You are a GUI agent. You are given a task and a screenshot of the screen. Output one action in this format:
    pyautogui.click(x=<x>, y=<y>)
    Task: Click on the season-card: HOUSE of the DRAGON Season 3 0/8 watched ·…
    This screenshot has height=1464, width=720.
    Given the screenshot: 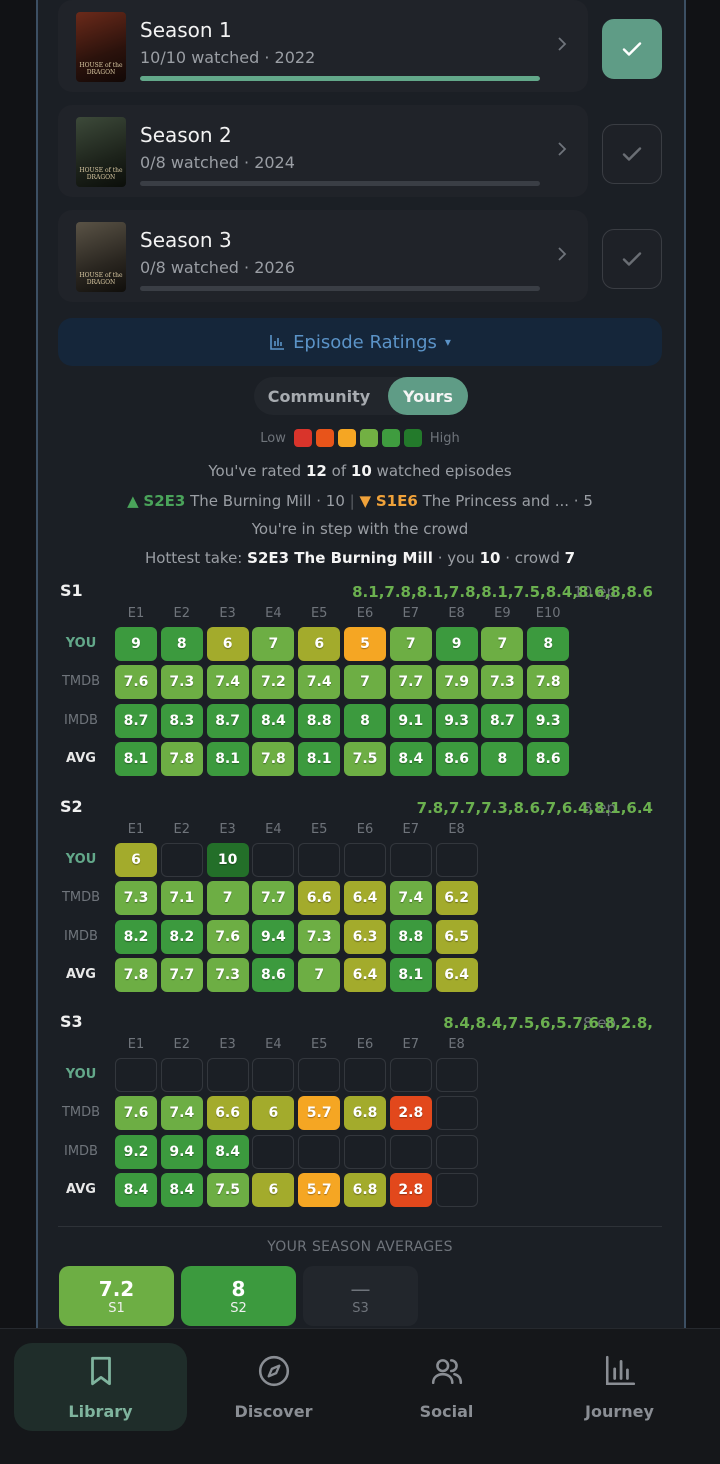 What is the action you would take?
    pyautogui.click(x=323, y=256)
    